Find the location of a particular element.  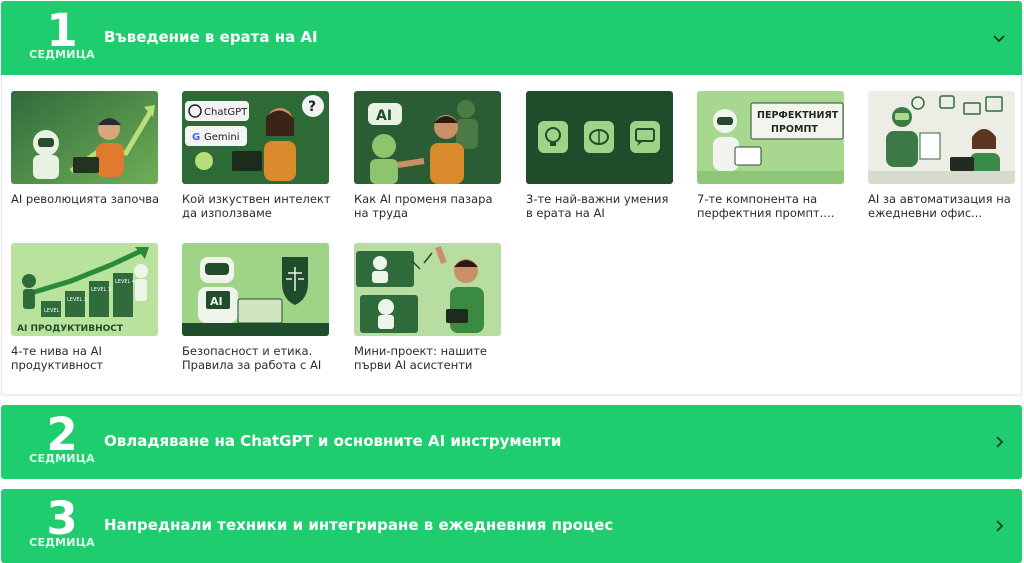

thumb-text: ChatGPT is located at coordinates (226, 112).